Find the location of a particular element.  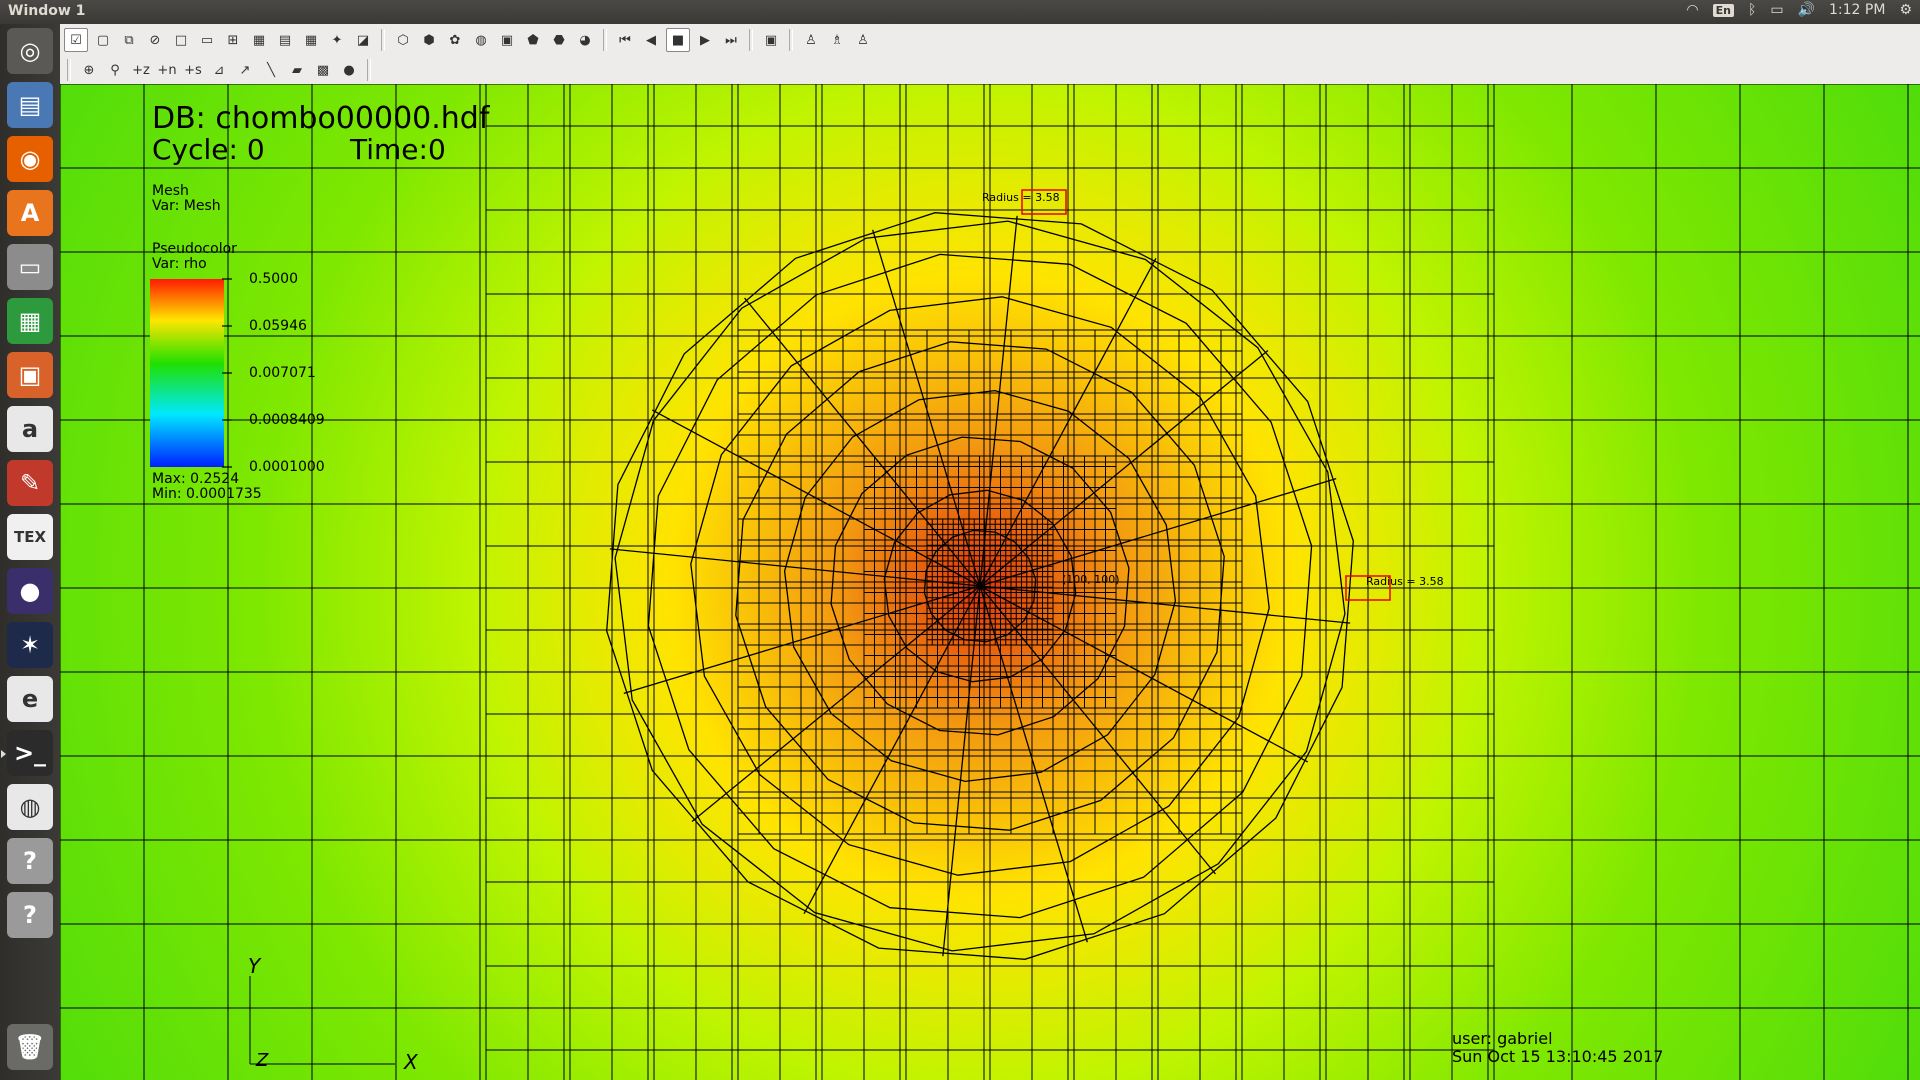

settings-icon: ✎ is located at coordinates (30, 483).